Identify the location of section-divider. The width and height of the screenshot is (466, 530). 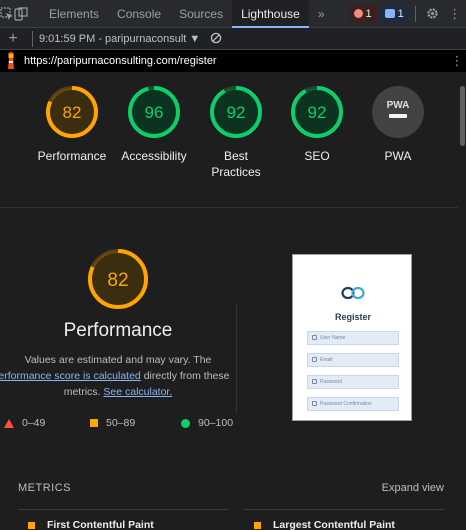
(229, 207).